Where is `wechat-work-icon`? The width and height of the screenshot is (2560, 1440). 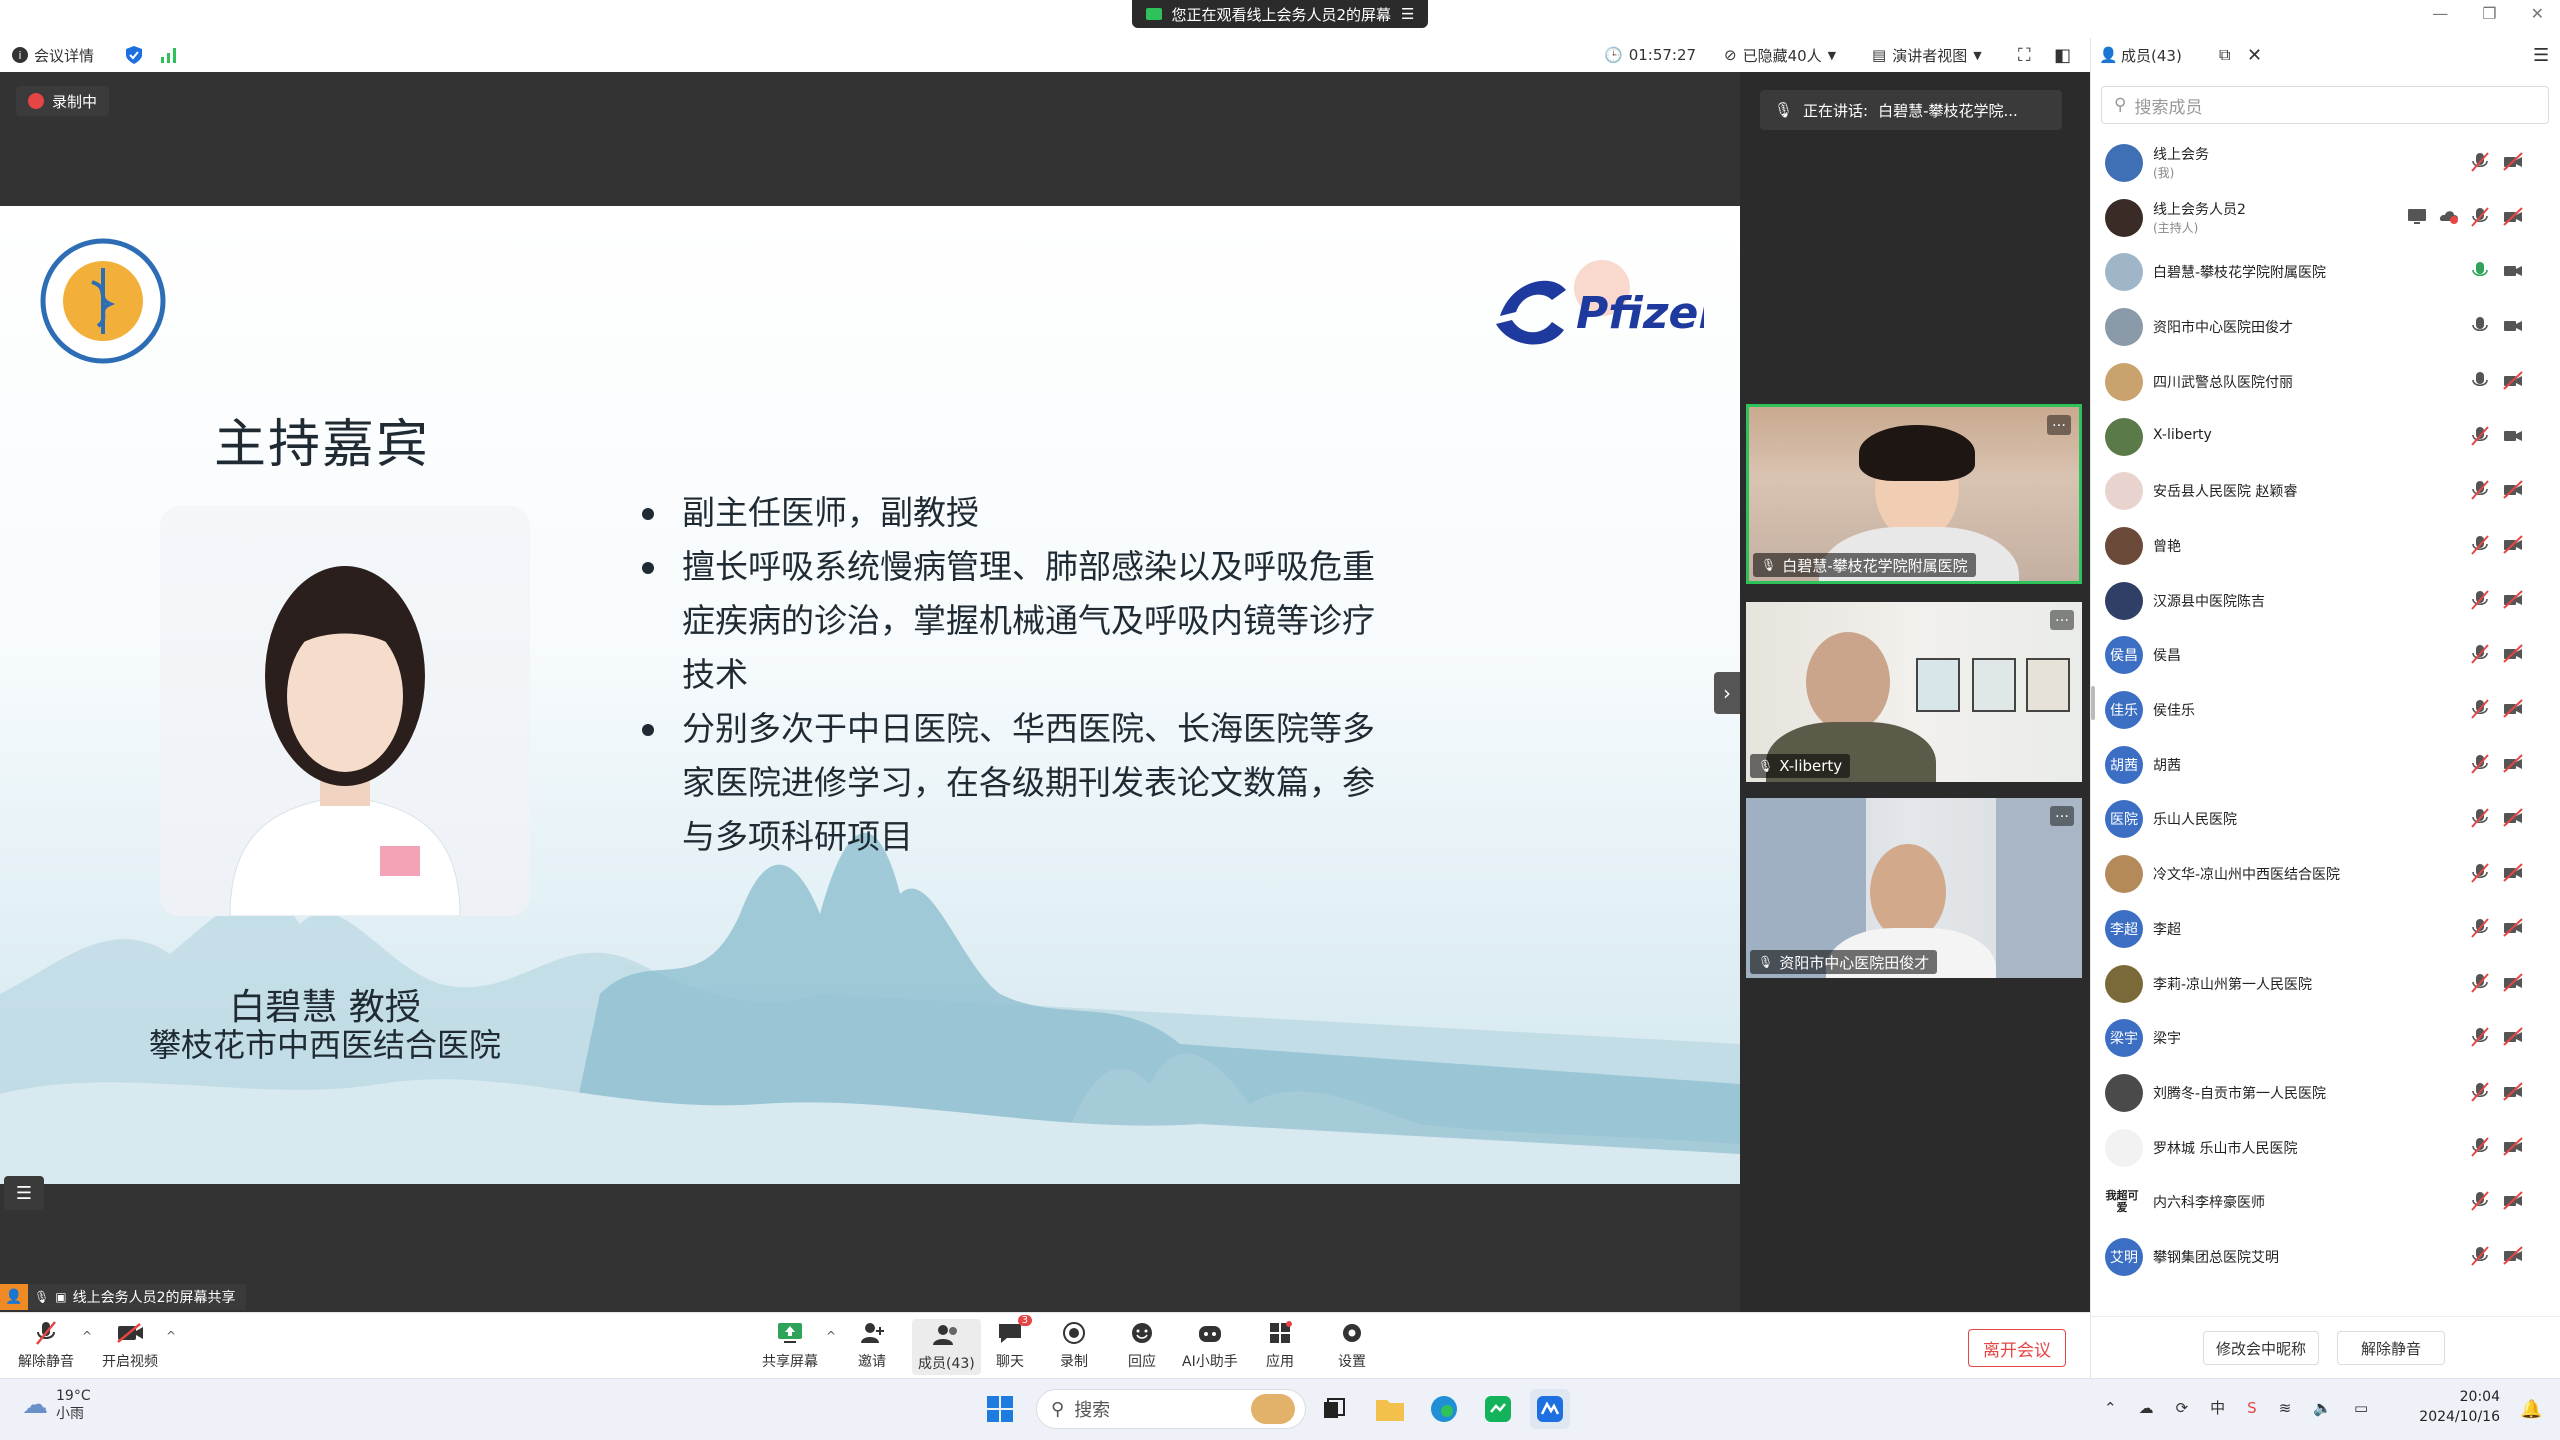
wechat-work-icon is located at coordinates (1498, 1409).